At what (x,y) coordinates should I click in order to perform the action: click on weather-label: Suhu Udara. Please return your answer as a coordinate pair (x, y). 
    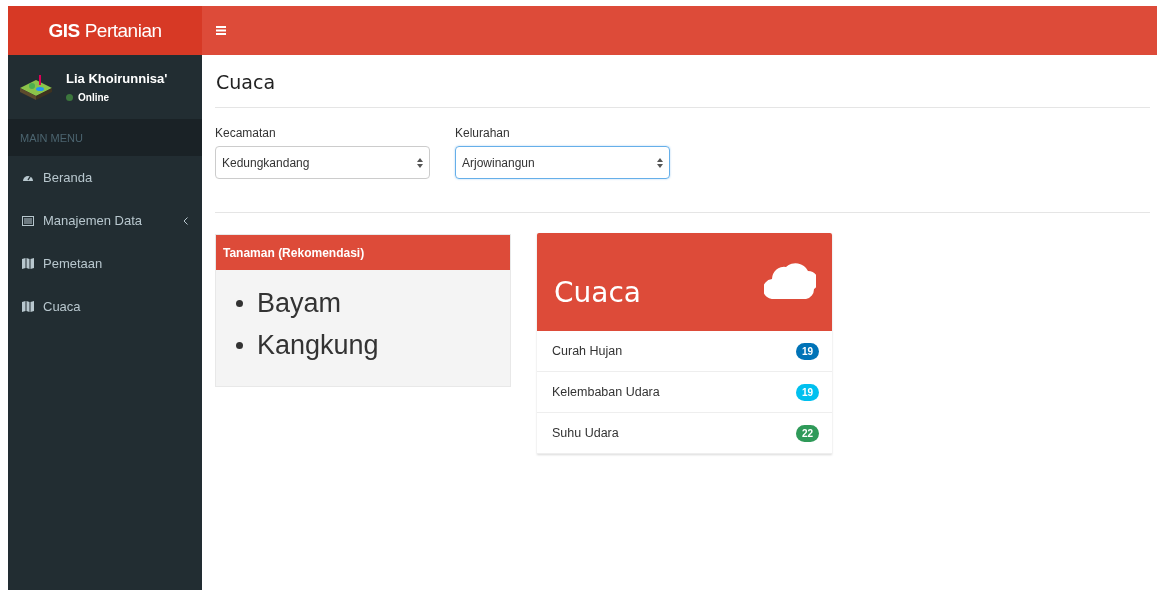
    Looking at the image, I should click on (585, 433).